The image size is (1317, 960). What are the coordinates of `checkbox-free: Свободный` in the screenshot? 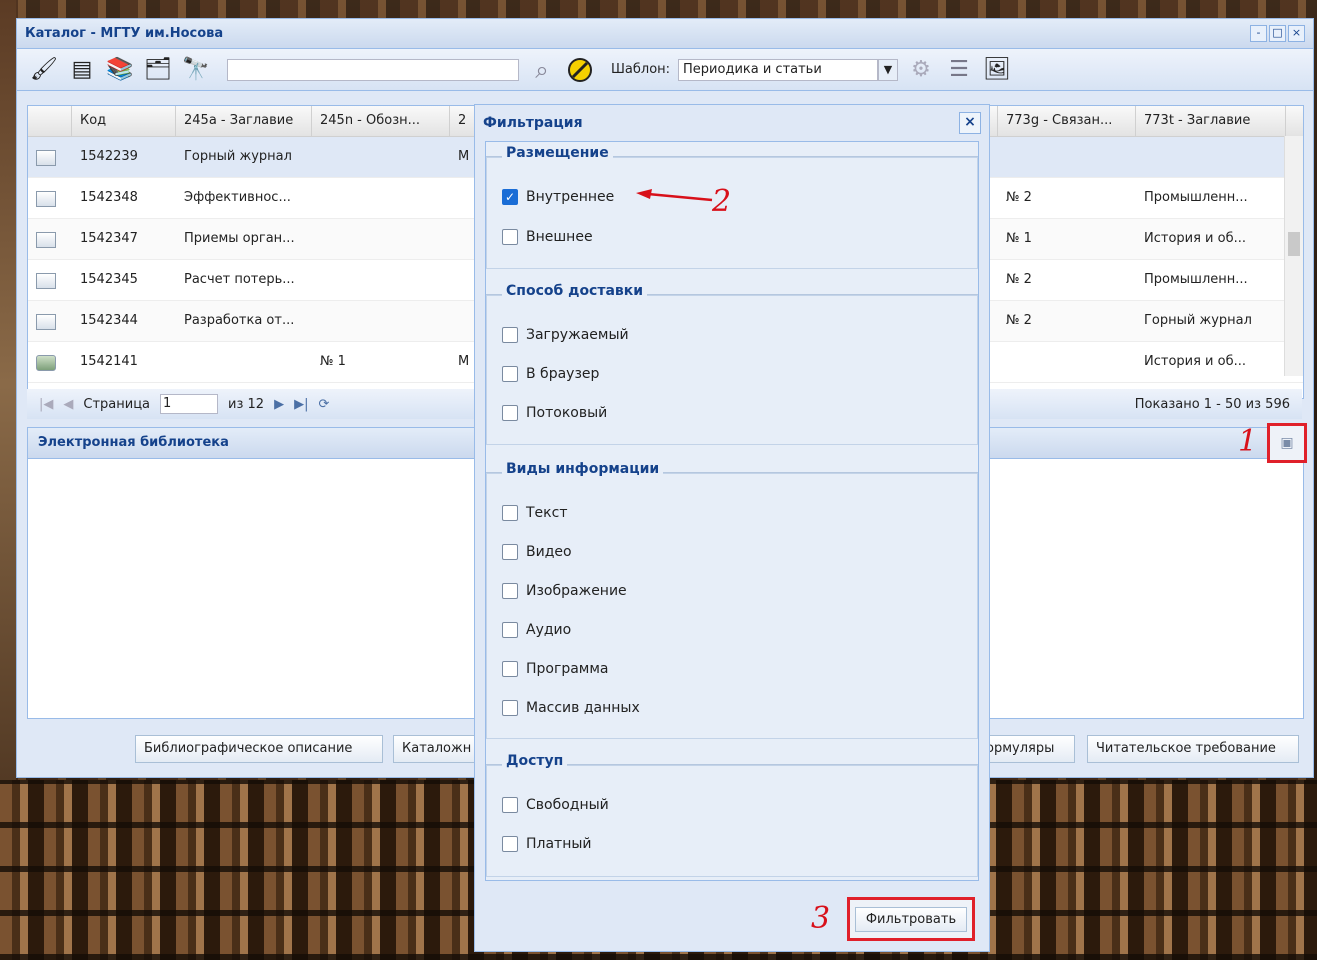 It's located at (555, 805).